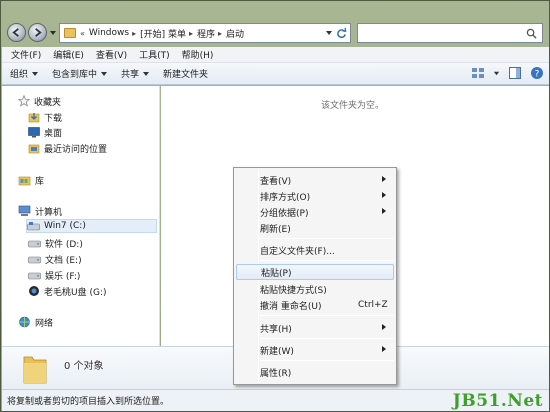 Image resolution: width=550 pixels, height=412 pixels. Describe the element at coordinates (24, 322) in the screenshot. I see `network-icon` at that location.